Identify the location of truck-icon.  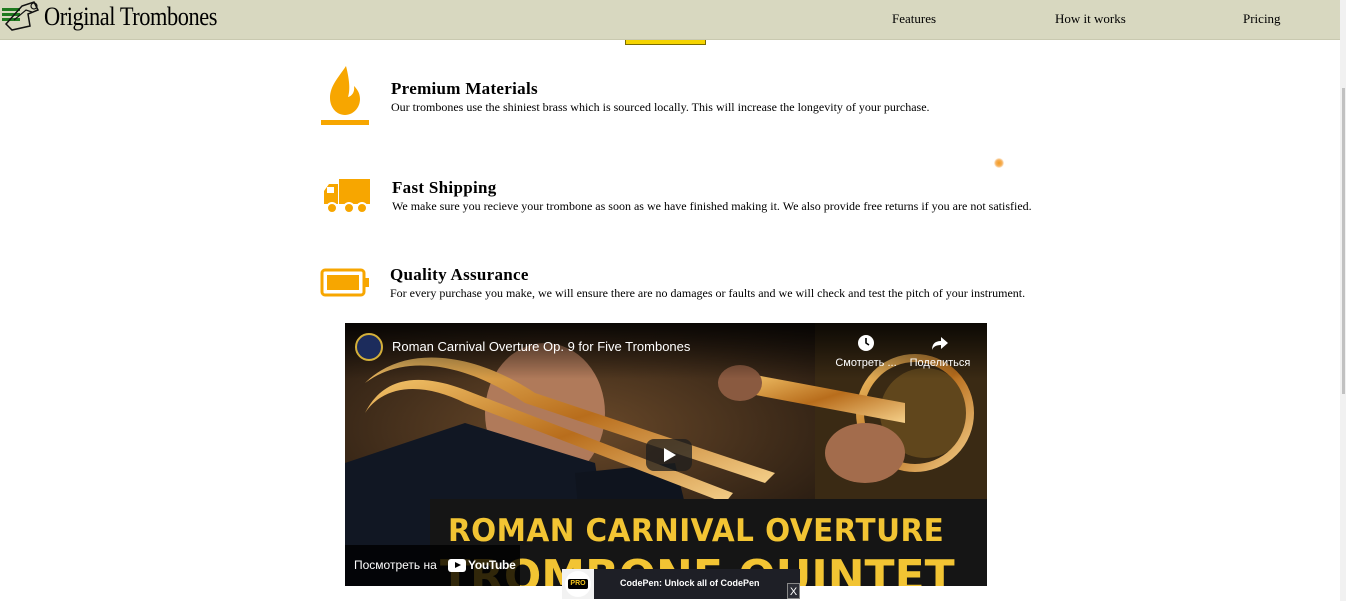
(347, 196).